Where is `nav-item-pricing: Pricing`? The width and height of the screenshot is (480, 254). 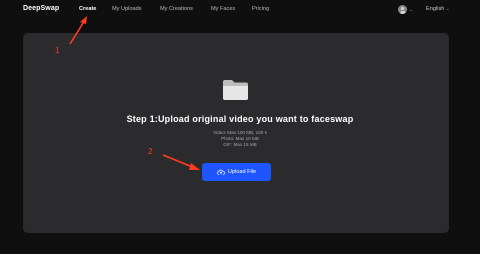 nav-item-pricing: Pricing is located at coordinates (260, 9).